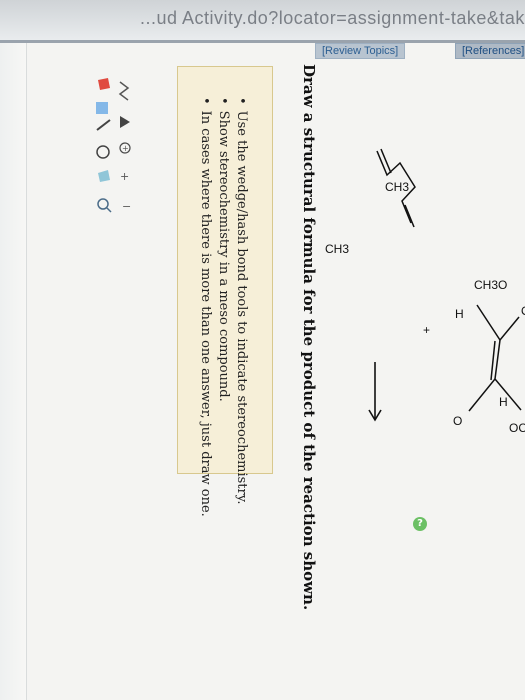  What do you see at coordinates (360, 51) in the screenshot?
I see `review-topics-link: [Review Topics]` at bounding box center [360, 51].